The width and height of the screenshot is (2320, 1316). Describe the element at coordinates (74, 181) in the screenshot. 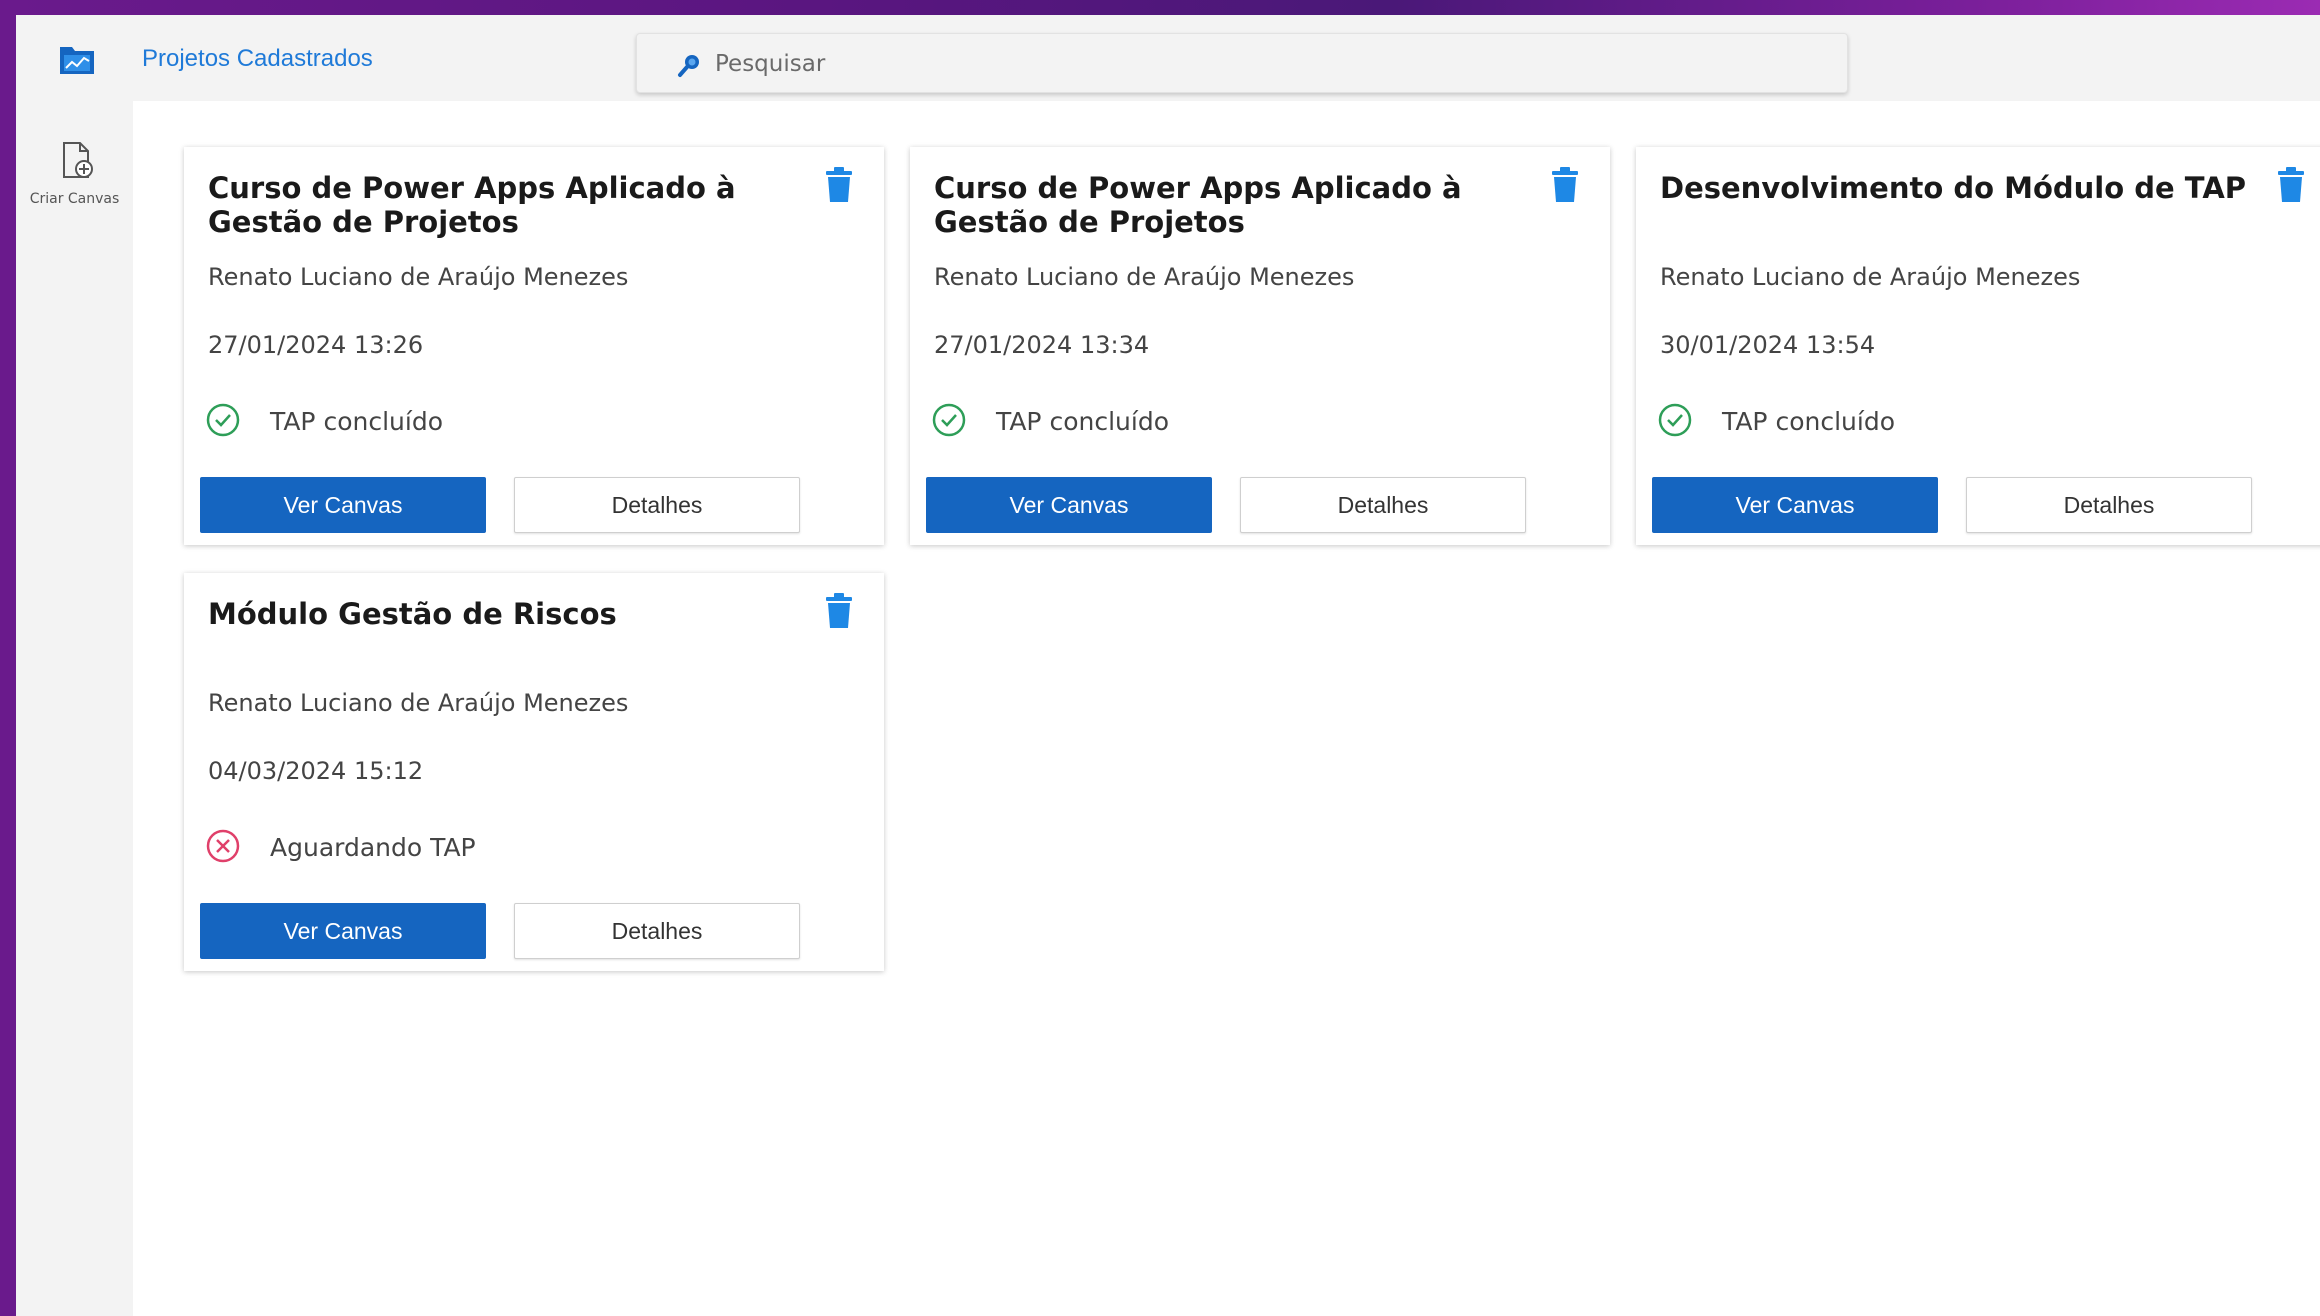

I see `create-canvas-button: Criar Canvas` at that location.